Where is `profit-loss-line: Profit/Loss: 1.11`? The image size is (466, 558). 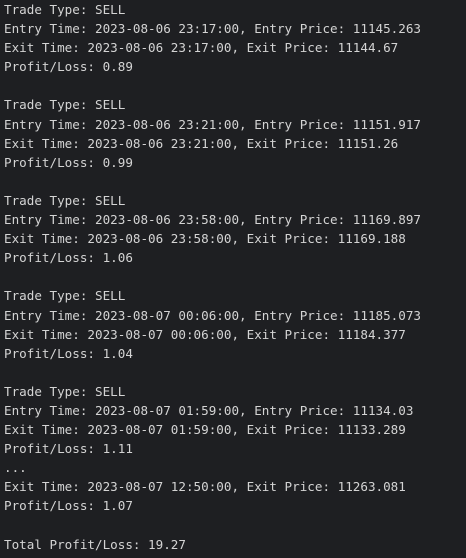
profit-loss-line: Profit/Loss: 1.11 is located at coordinates (68, 449).